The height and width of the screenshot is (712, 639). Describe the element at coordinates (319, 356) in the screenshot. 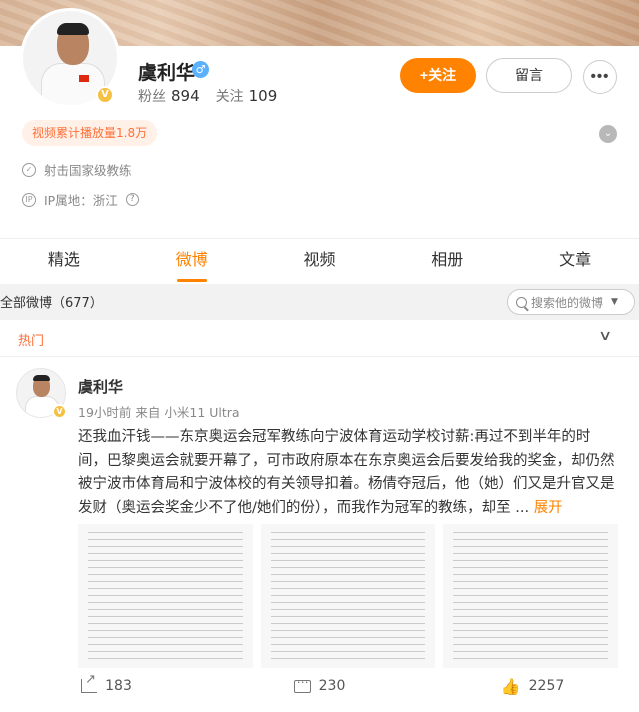

I see `hot-divider` at that location.